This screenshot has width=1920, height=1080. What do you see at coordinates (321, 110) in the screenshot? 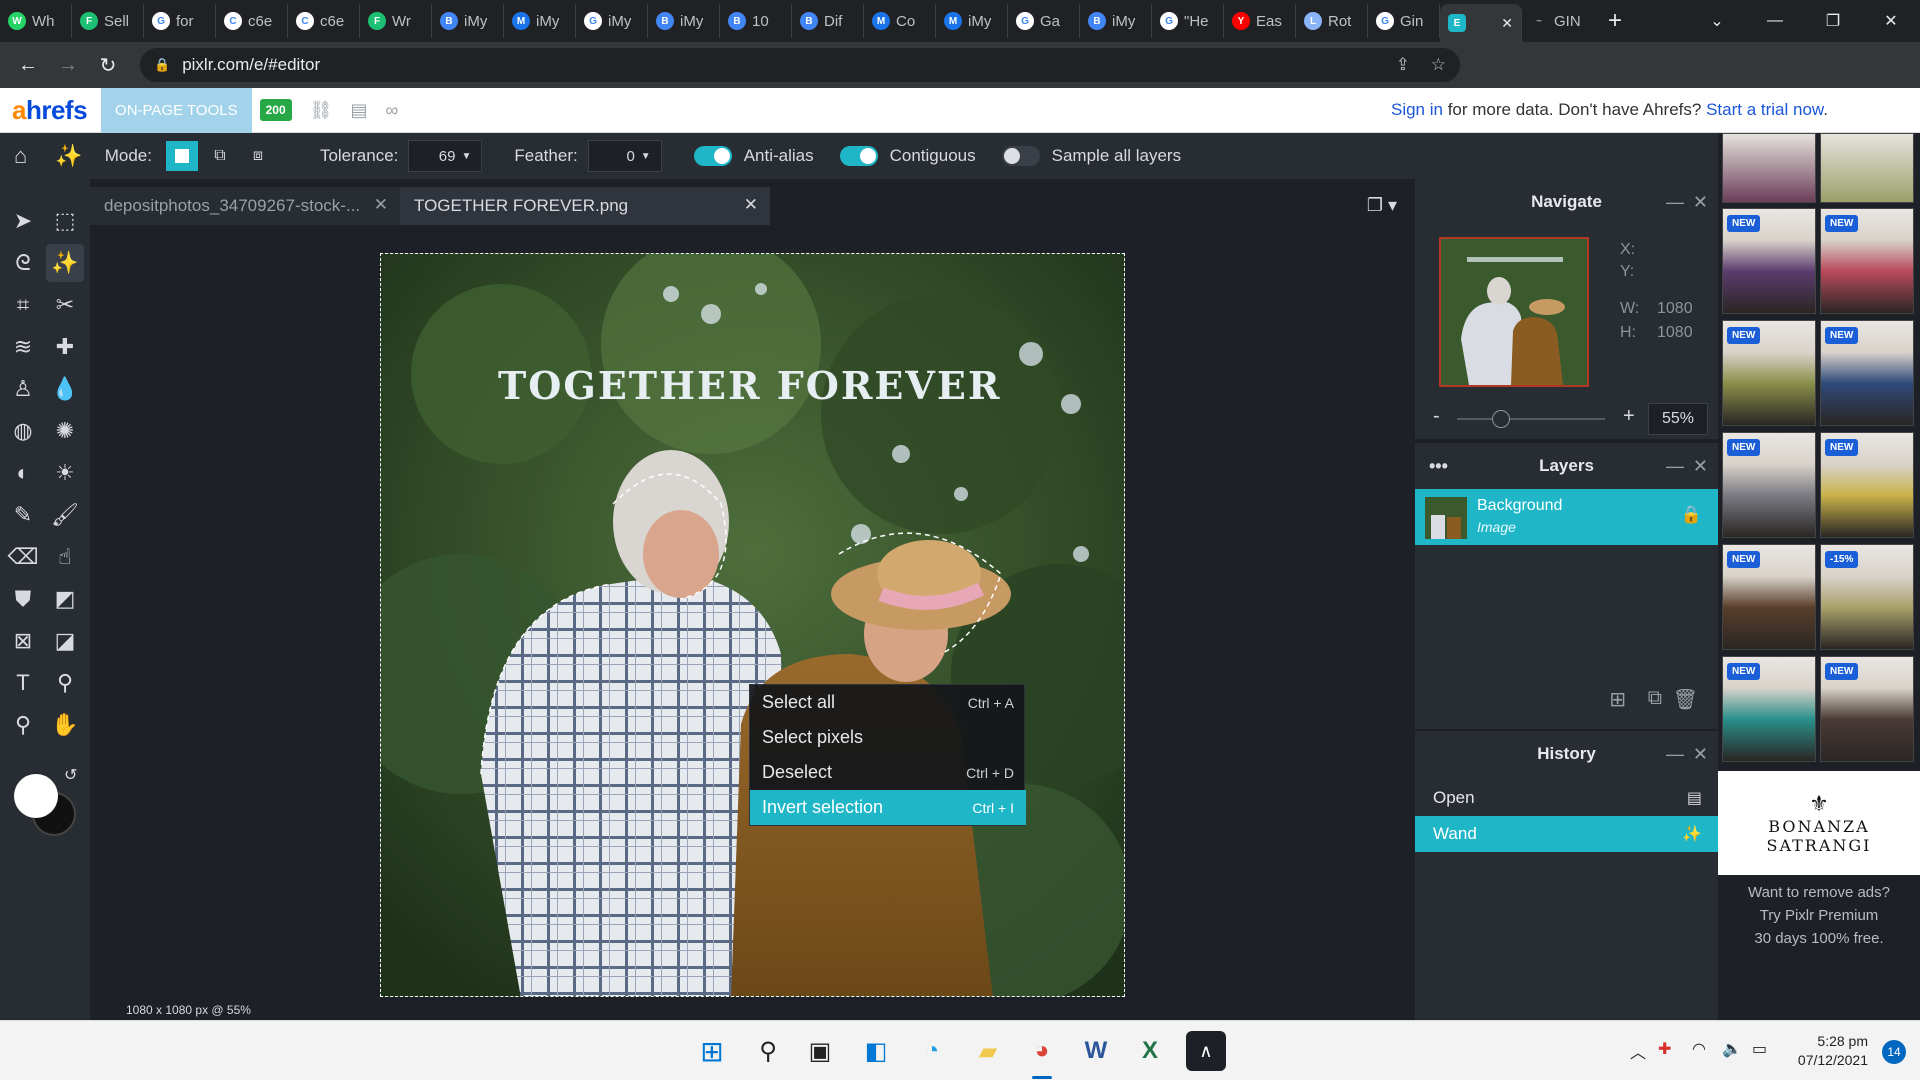
I see `link-chain-icon: ⛓` at bounding box center [321, 110].